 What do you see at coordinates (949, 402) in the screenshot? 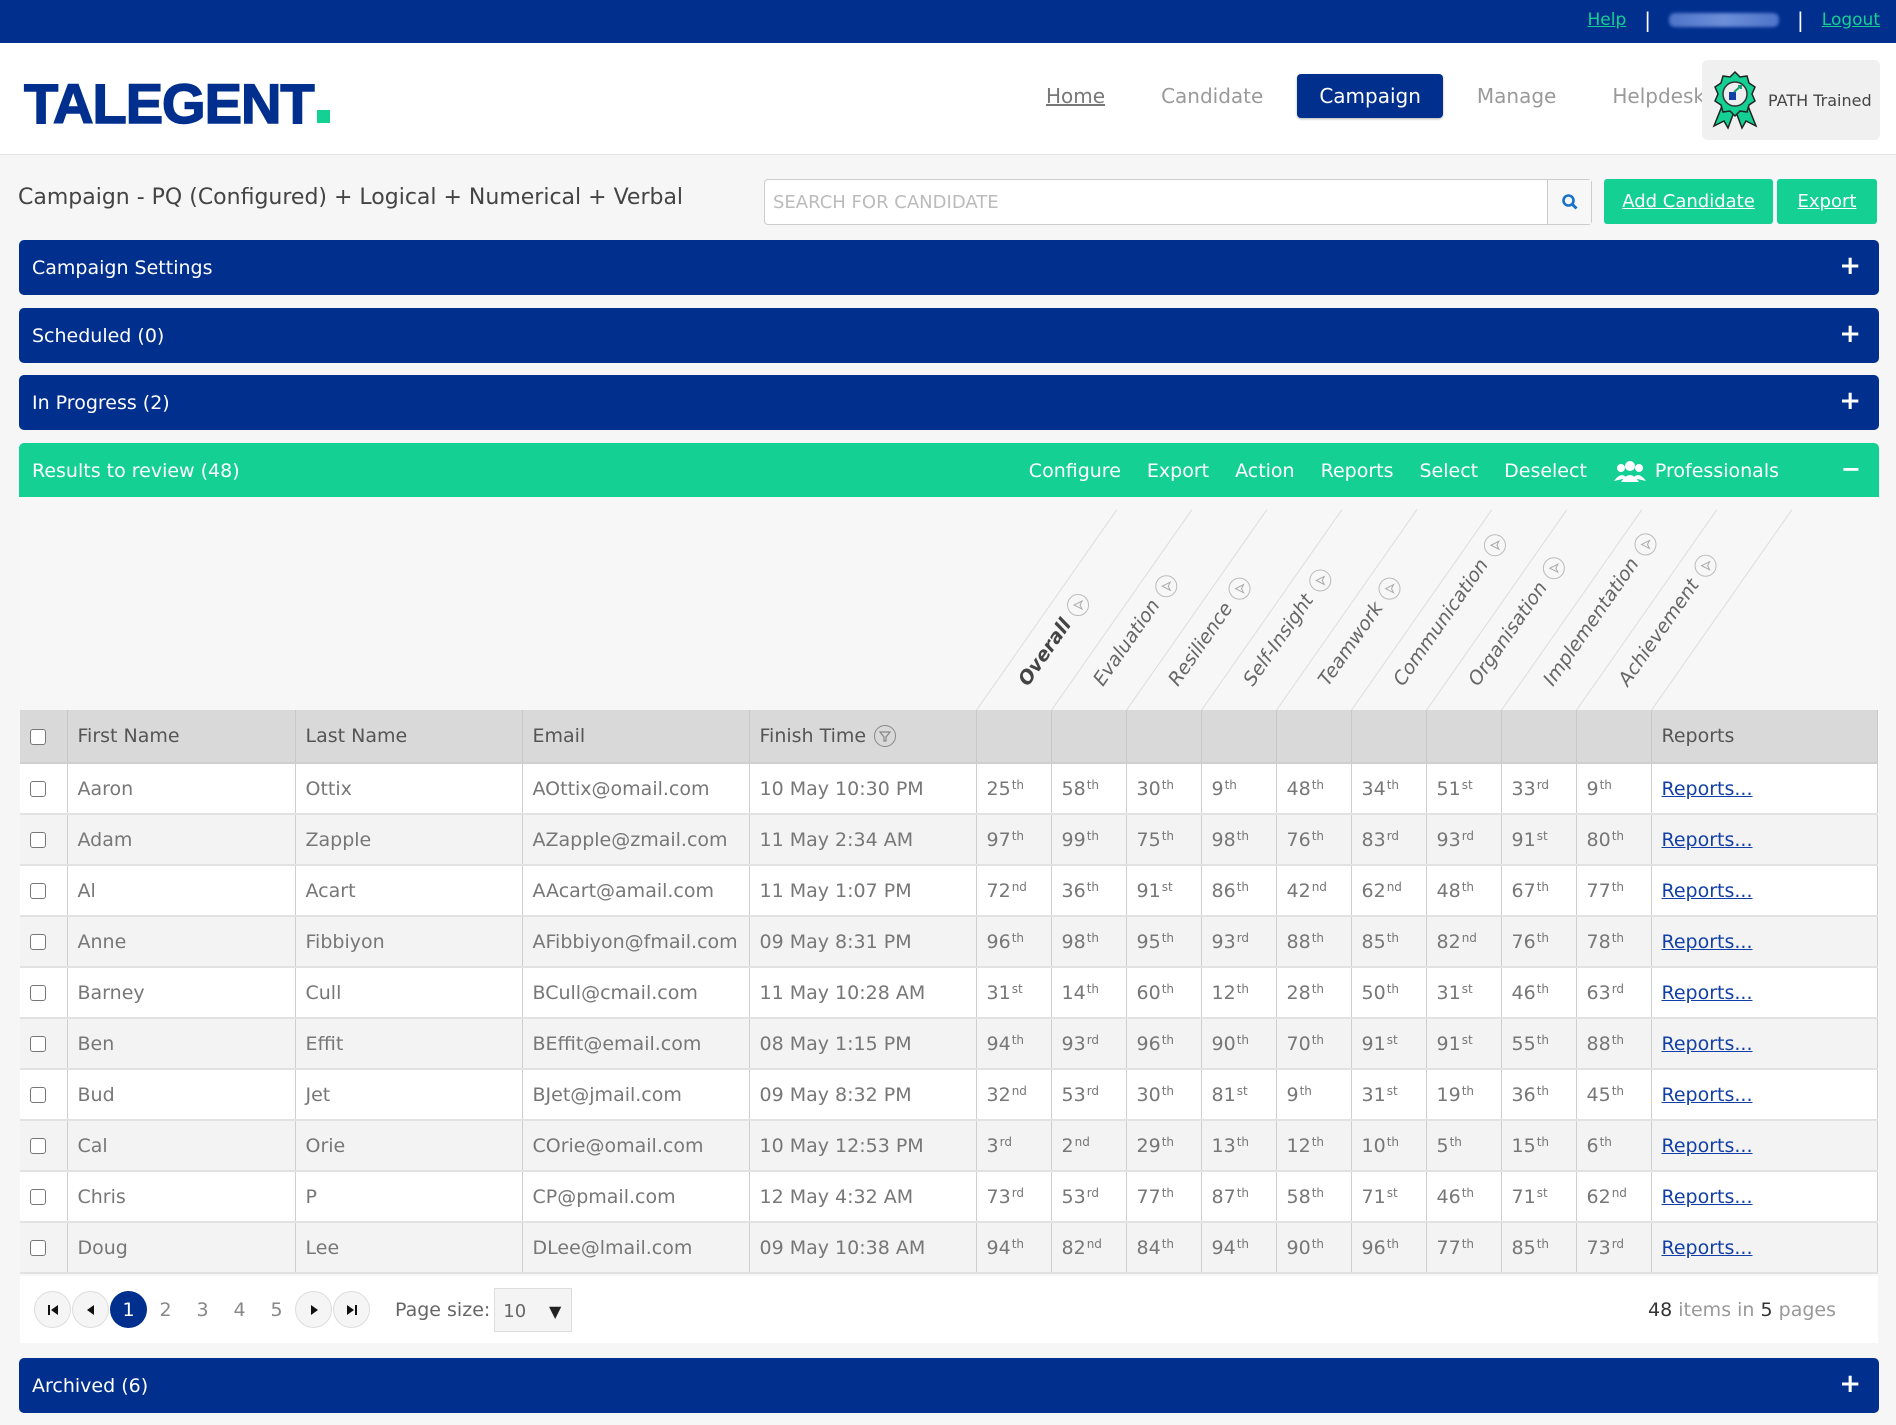
I see `in-progress-panel: In Progress (2) +` at bounding box center [949, 402].